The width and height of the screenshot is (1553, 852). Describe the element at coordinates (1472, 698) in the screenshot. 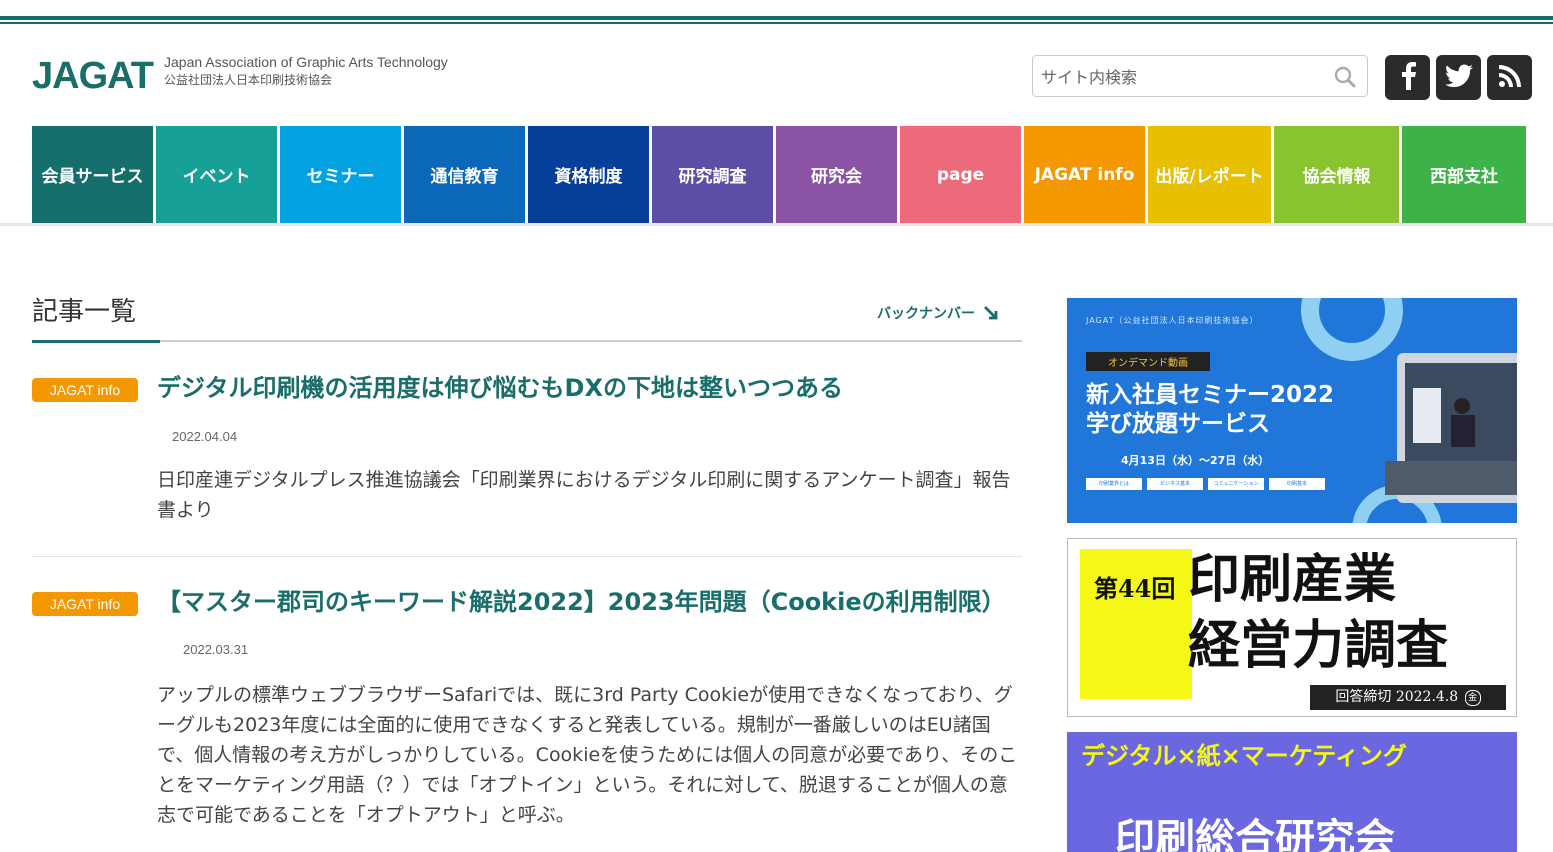

I see `banner-weekday: 金` at that location.